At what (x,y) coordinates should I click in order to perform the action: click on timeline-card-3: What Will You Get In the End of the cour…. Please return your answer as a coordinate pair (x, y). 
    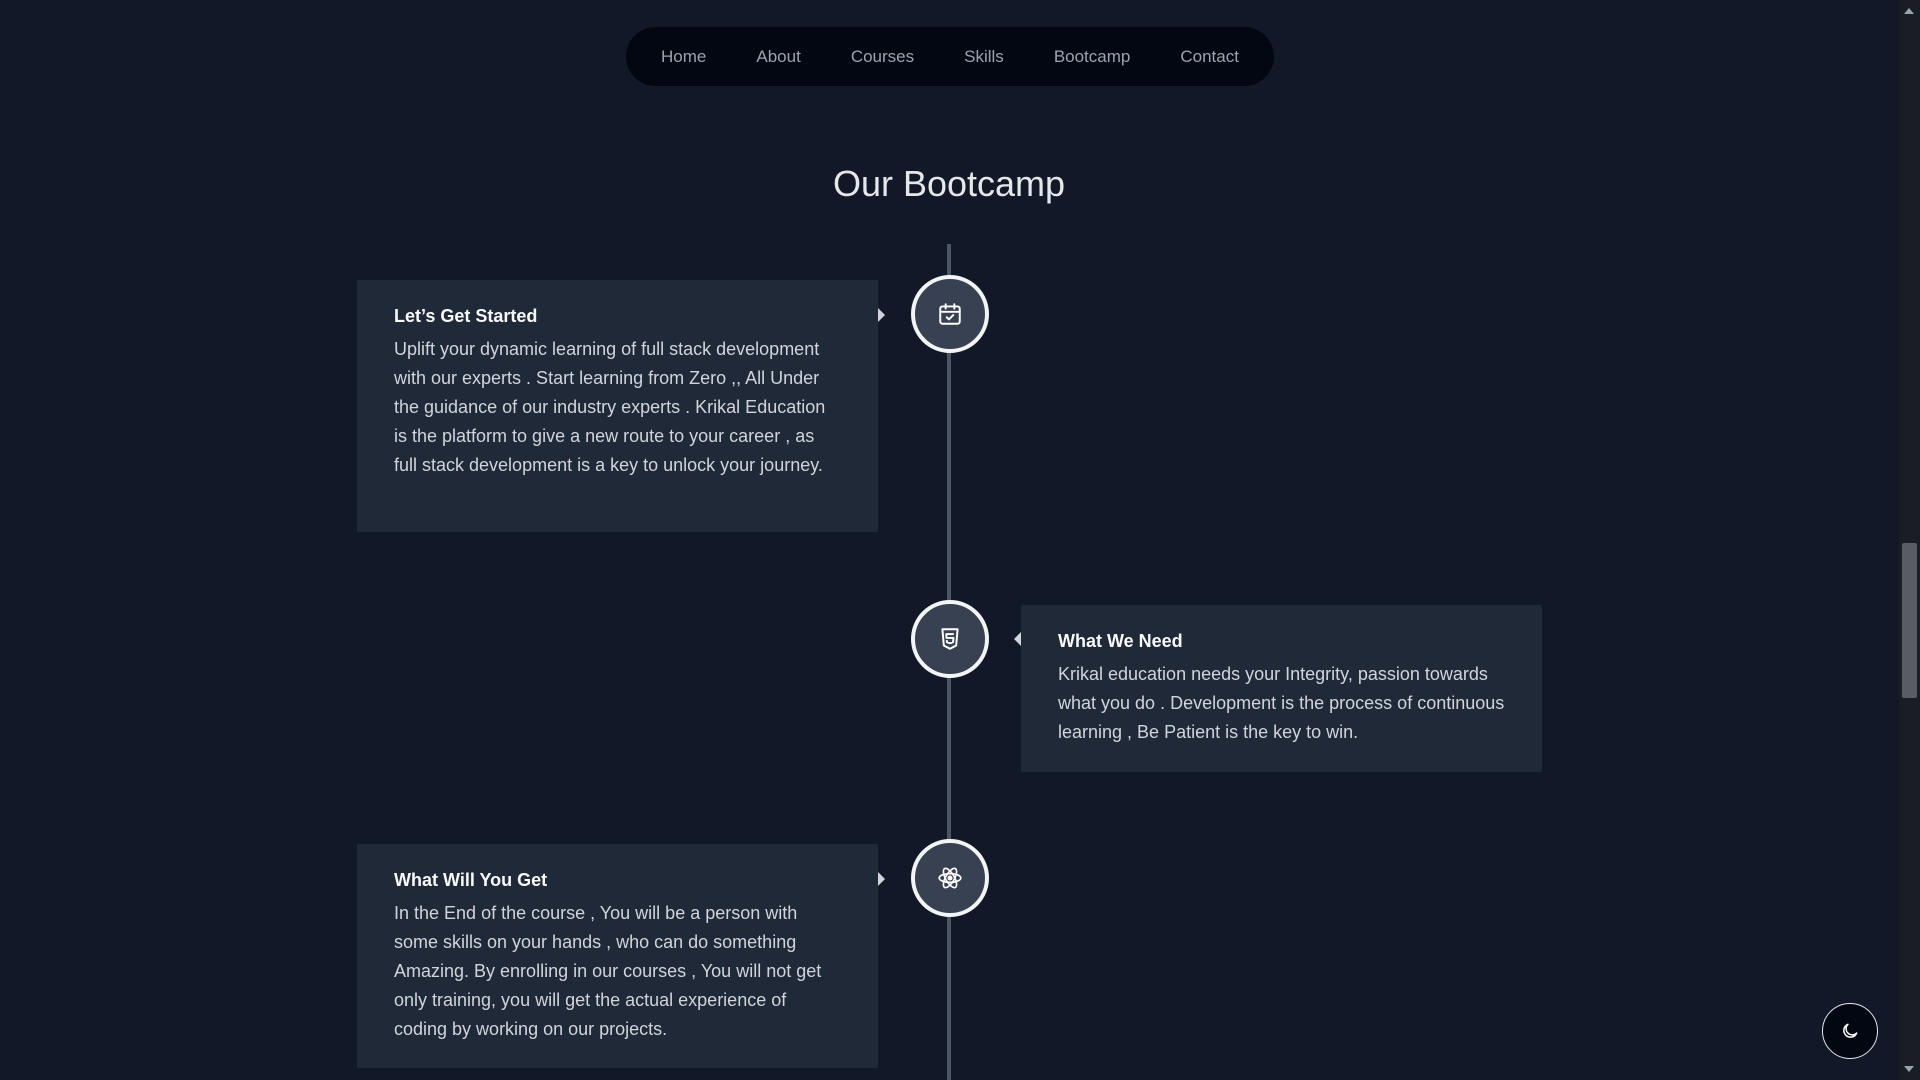
    Looking at the image, I should click on (617, 956).